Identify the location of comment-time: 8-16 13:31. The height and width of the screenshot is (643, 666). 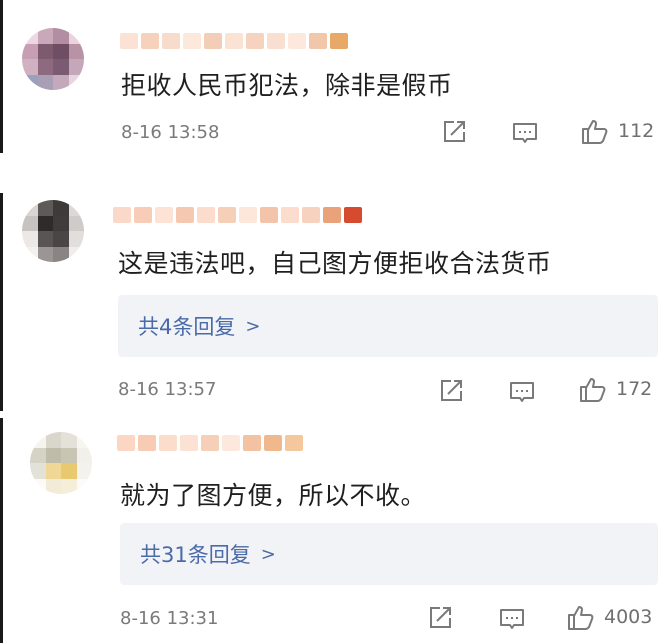
(169, 618).